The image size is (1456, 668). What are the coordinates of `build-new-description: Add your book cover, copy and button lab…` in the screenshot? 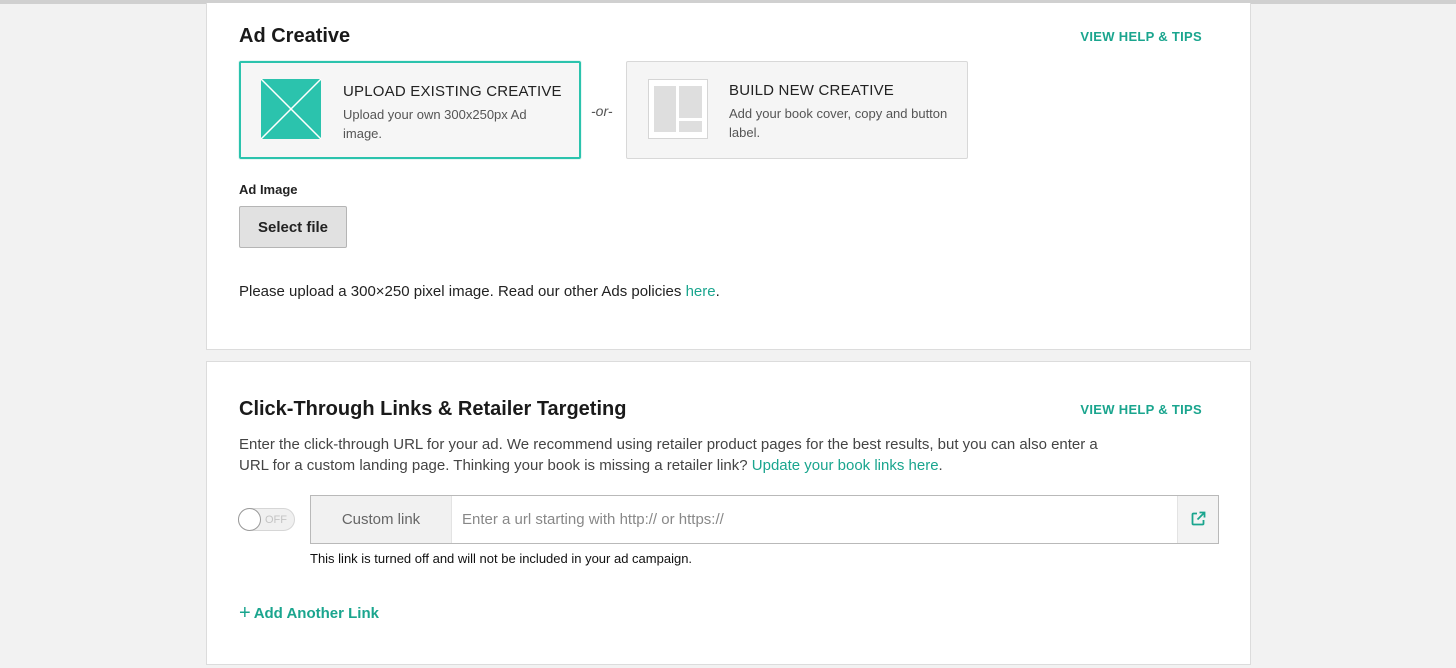 It's located at (838, 123).